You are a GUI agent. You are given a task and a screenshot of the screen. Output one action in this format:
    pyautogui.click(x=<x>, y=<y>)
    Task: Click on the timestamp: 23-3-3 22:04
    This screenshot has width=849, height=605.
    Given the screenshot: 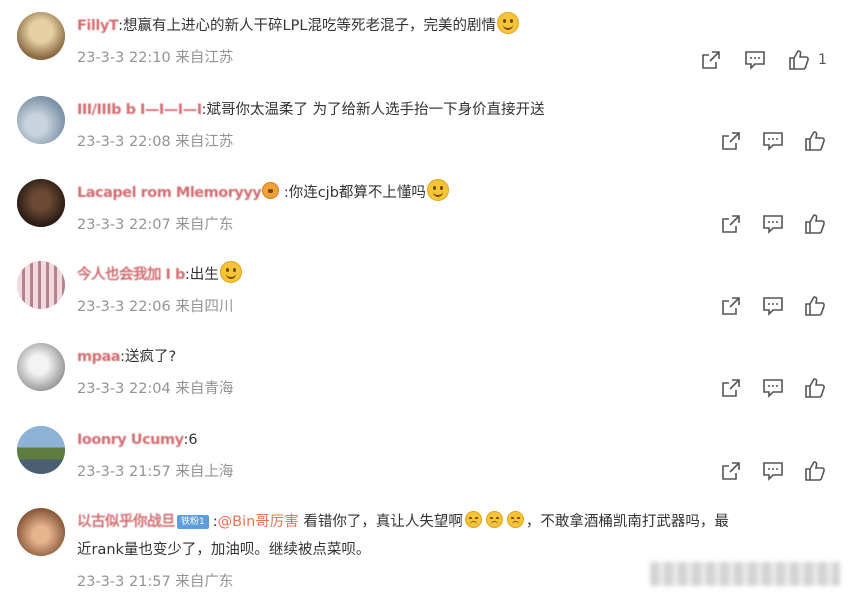 What is the action you would take?
    pyautogui.click(x=124, y=389)
    